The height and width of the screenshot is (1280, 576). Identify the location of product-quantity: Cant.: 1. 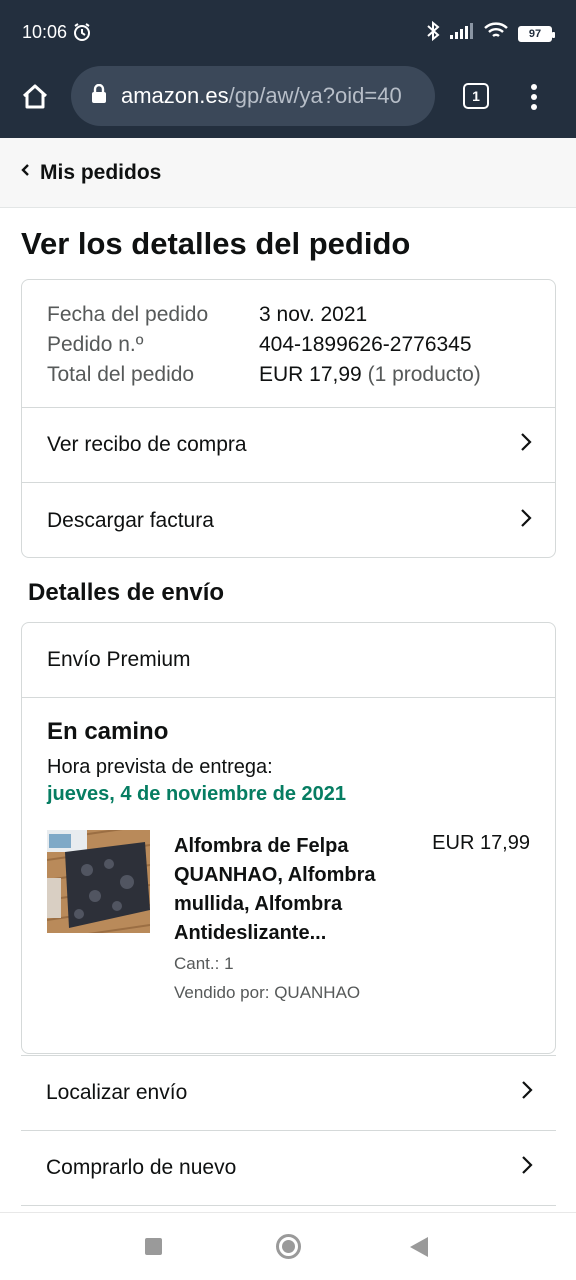
(204, 963).